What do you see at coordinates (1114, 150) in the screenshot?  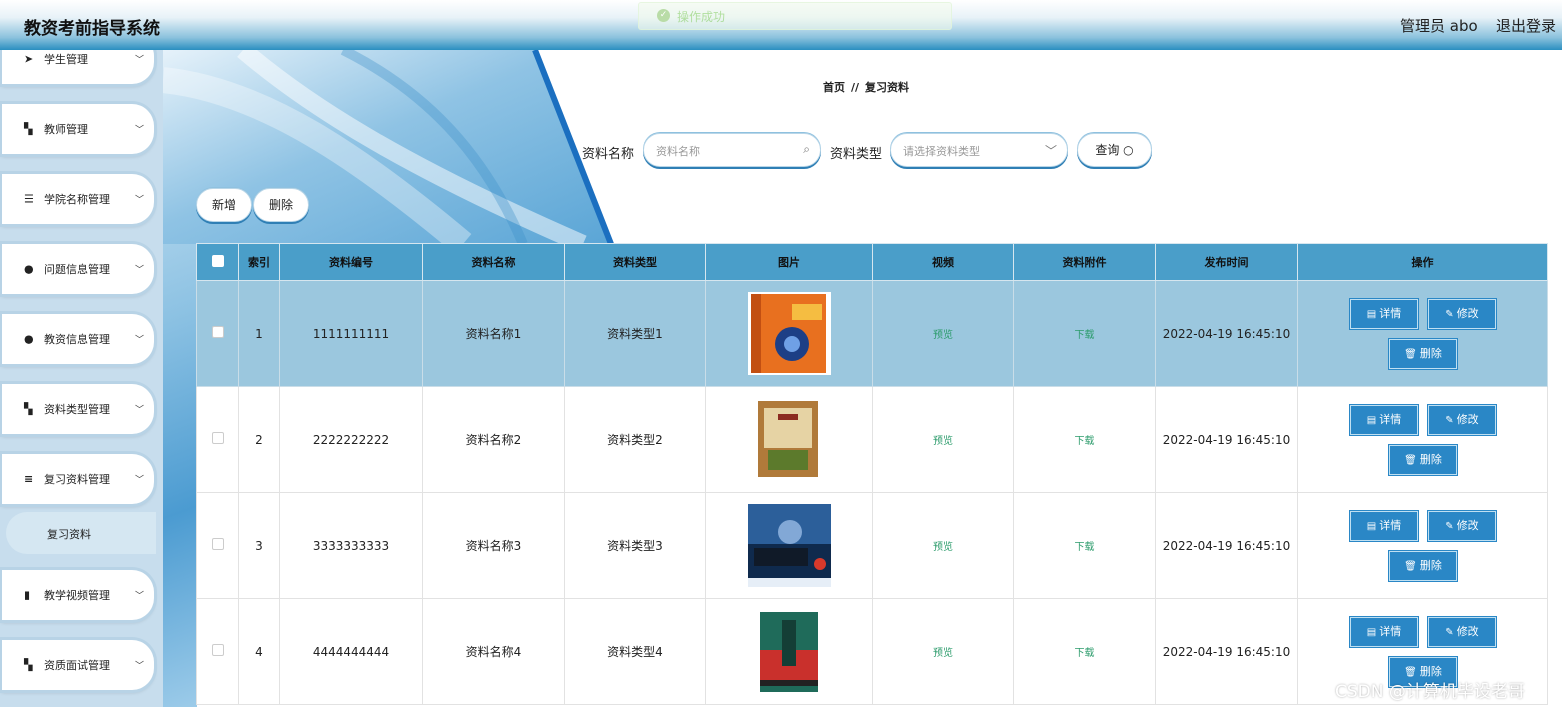 I see `query-button: 查询 ○` at bounding box center [1114, 150].